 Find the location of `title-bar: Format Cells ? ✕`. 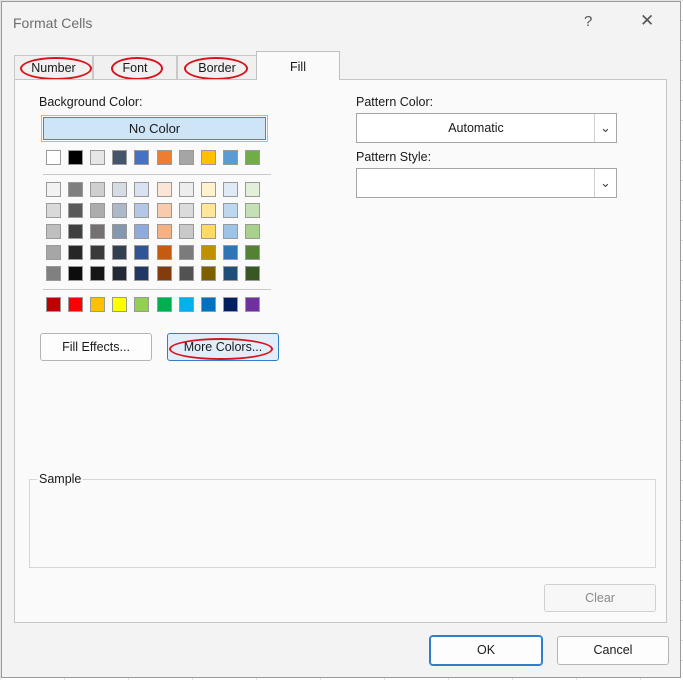

title-bar: Format Cells ? ✕ is located at coordinates (341, 23).